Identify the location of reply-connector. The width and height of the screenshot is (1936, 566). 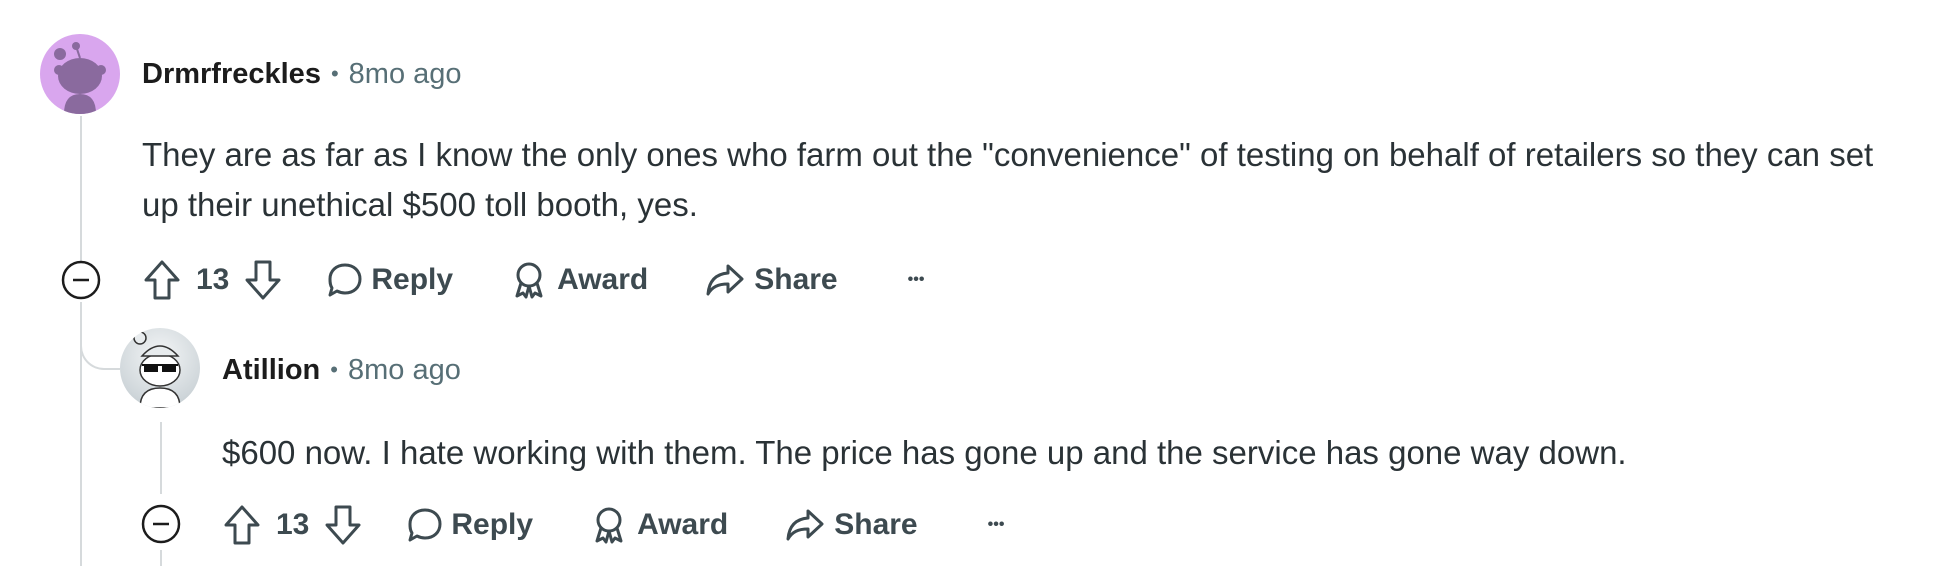
(100, 340).